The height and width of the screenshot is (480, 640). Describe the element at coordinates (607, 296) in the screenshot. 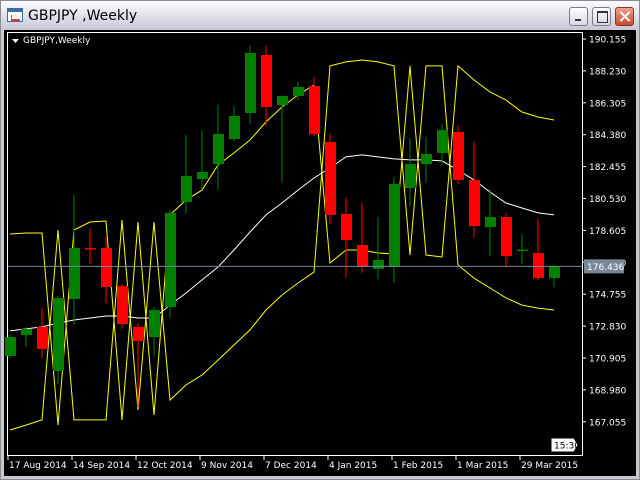

I see `price-tick-label: 174.755` at that location.